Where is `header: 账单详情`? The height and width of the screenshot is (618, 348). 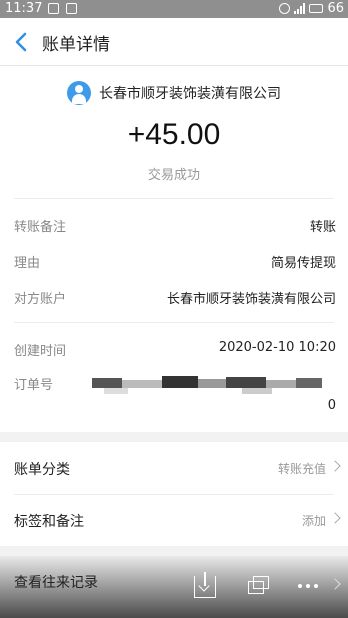
header: 账单详情 is located at coordinates (174, 42).